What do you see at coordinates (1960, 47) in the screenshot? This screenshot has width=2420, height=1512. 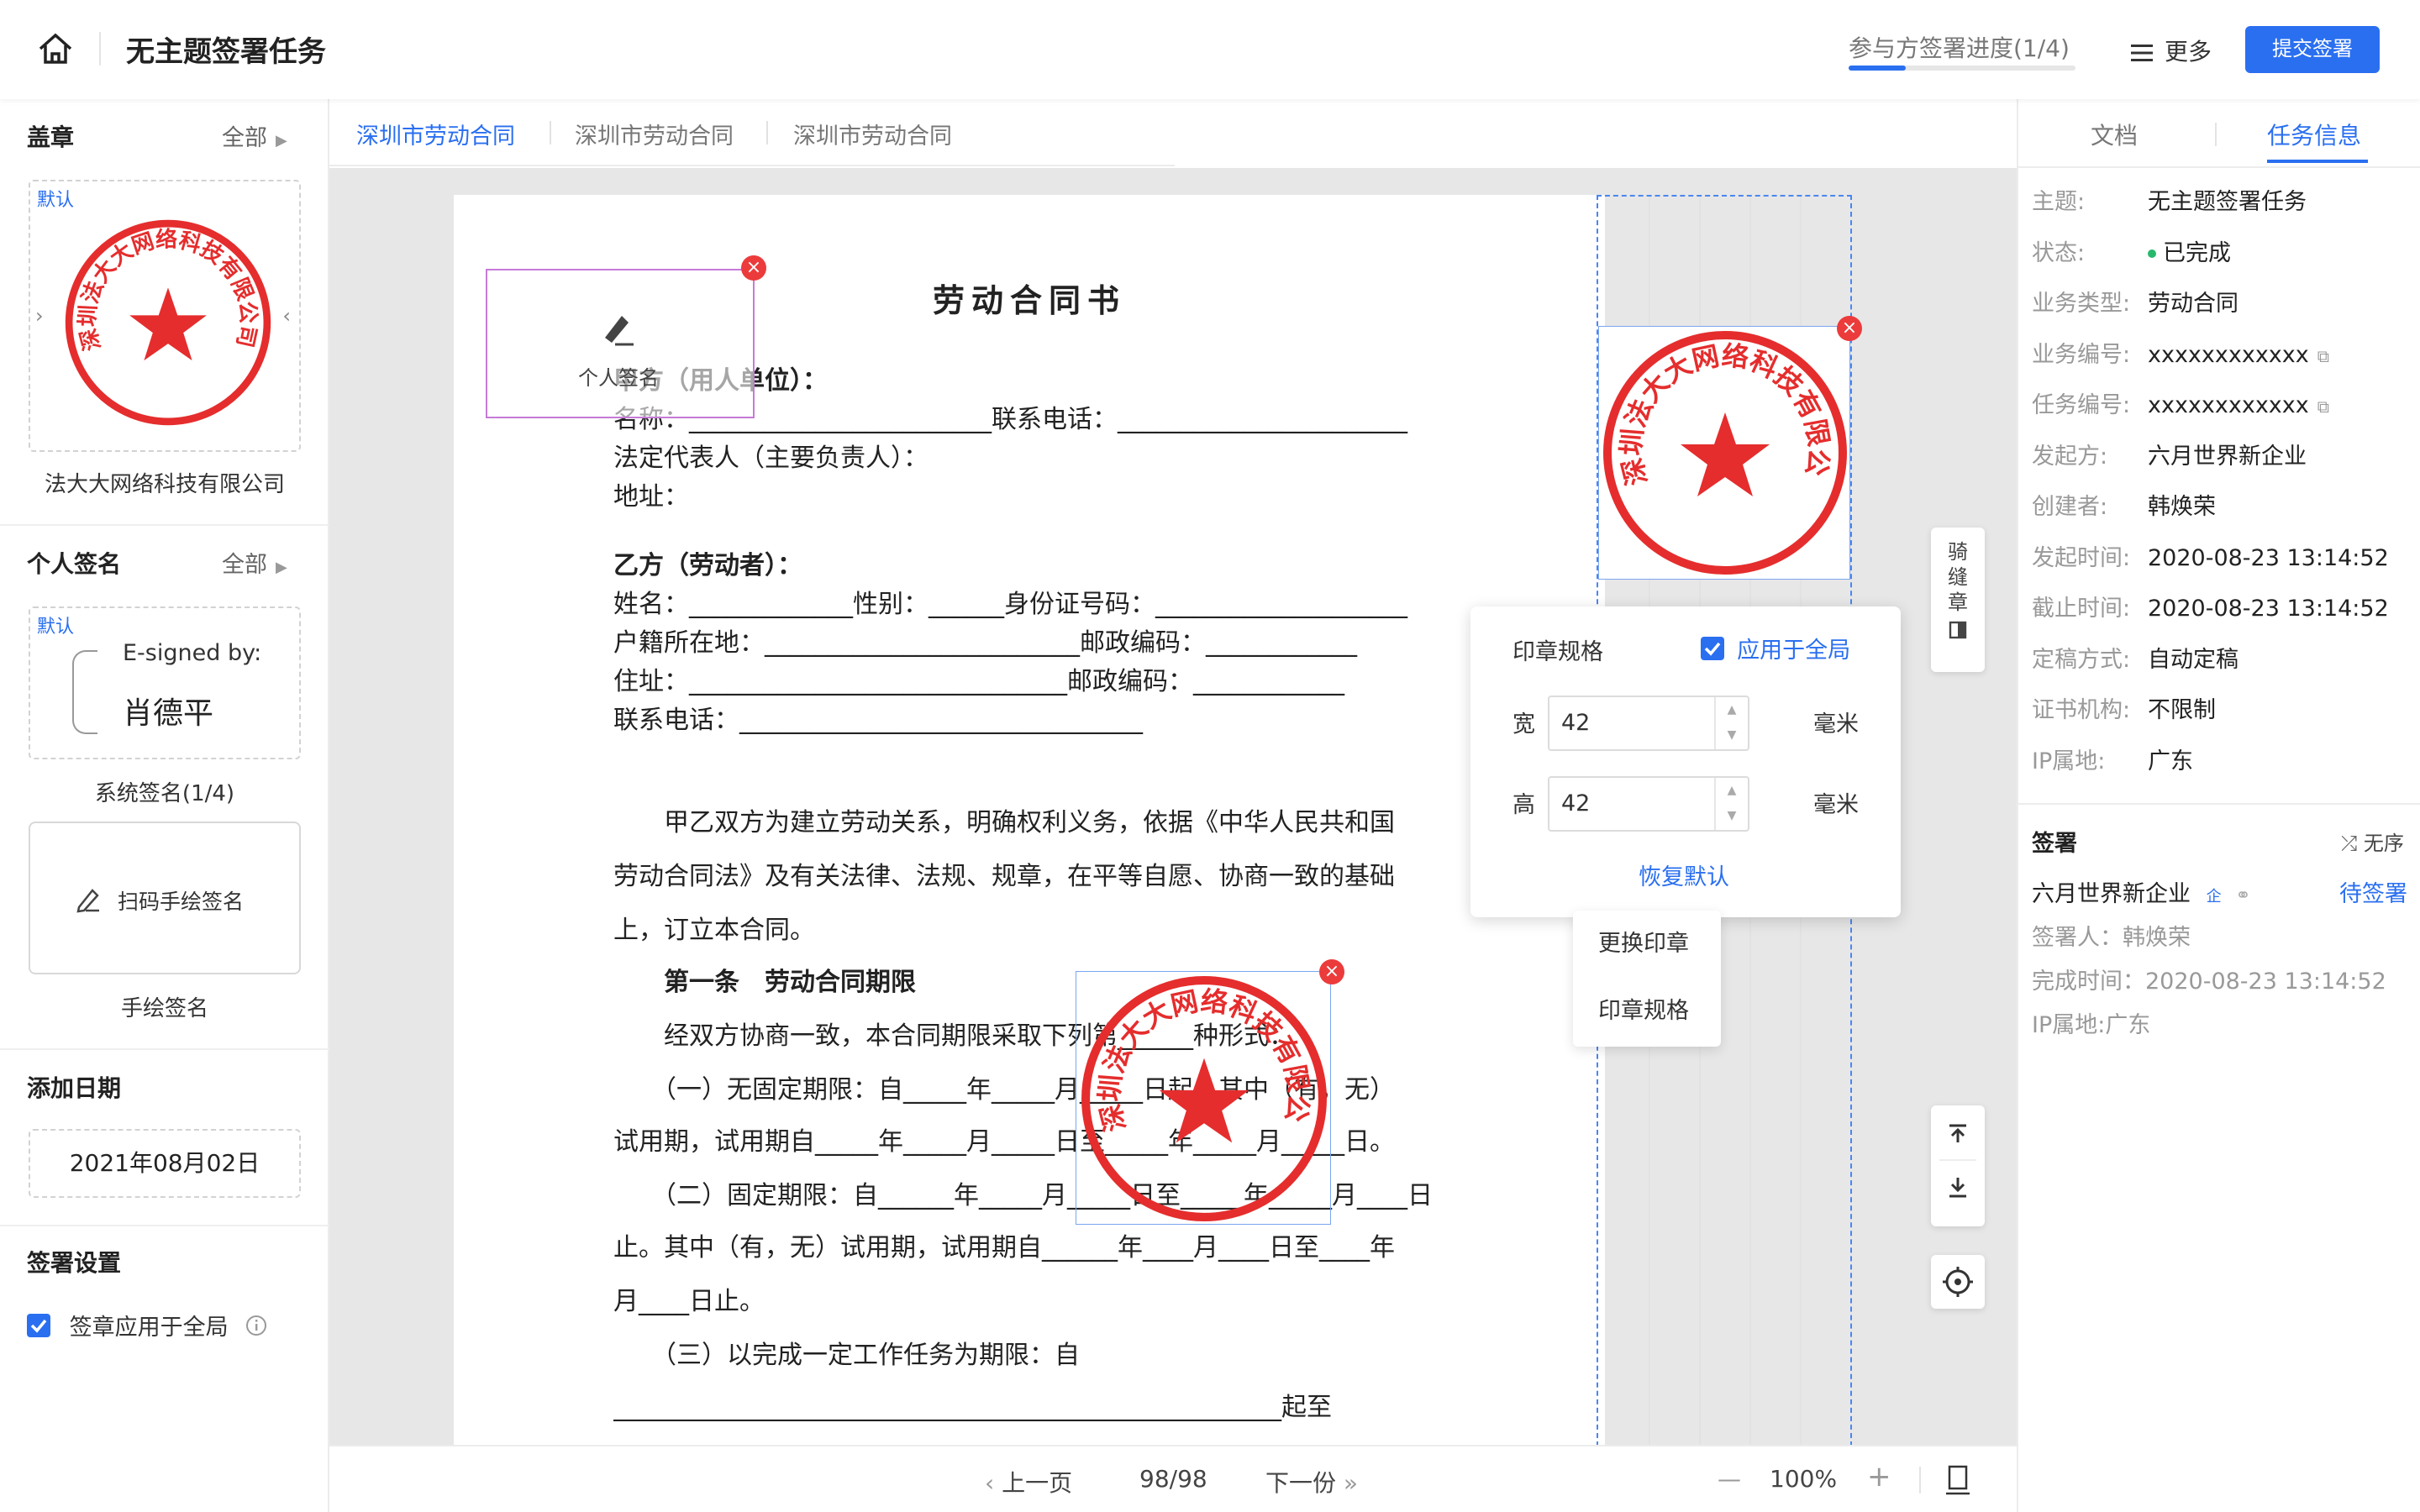 I see `sign-progress-label: 参与方签署进度(1/4)` at bounding box center [1960, 47].